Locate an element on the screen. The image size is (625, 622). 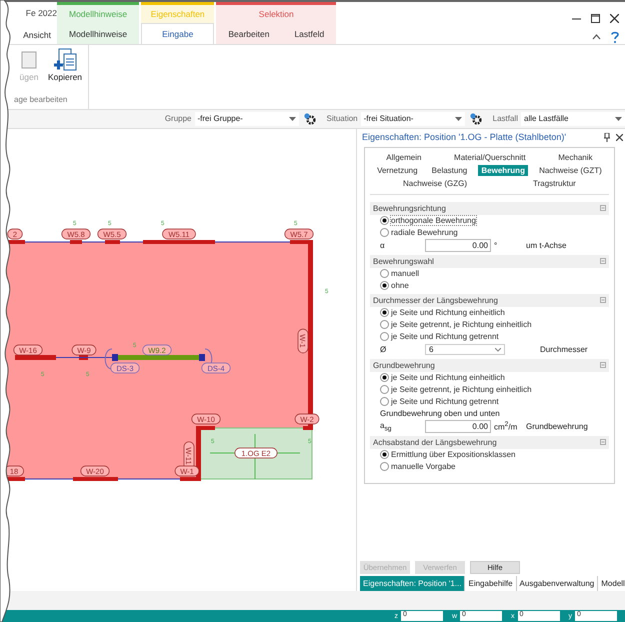
radio-label: Ermittlung über Expositionsklassen is located at coordinates (453, 455).